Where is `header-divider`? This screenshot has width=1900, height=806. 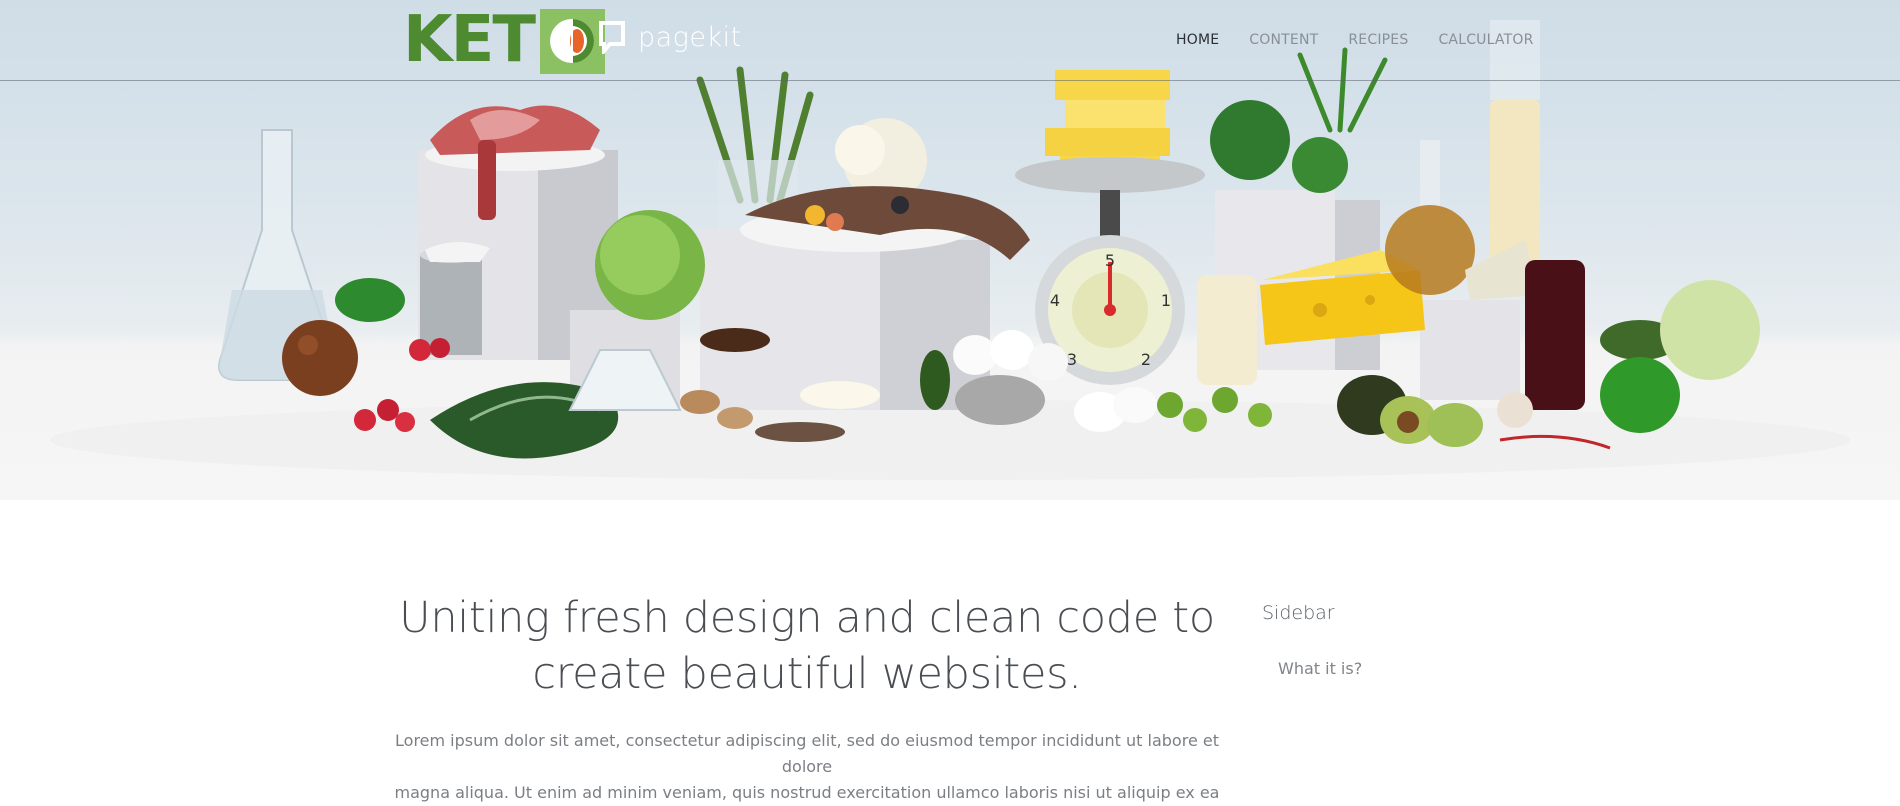 header-divider is located at coordinates (950, 80).